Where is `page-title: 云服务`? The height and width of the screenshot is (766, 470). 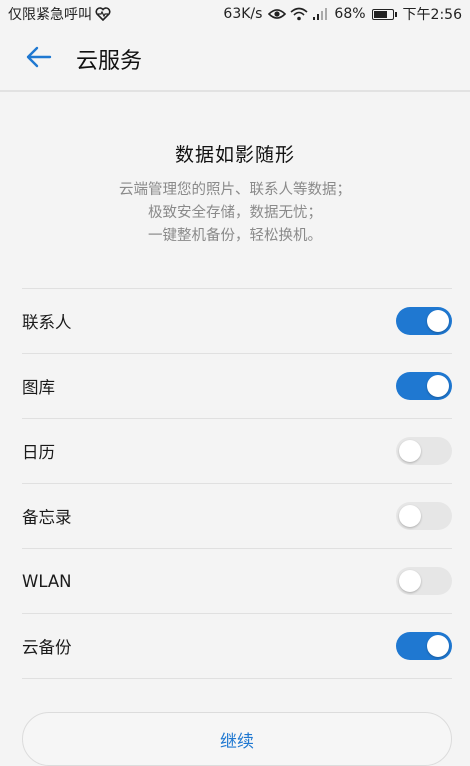
page-title: 云服务 is located at coordinates (109, 61).